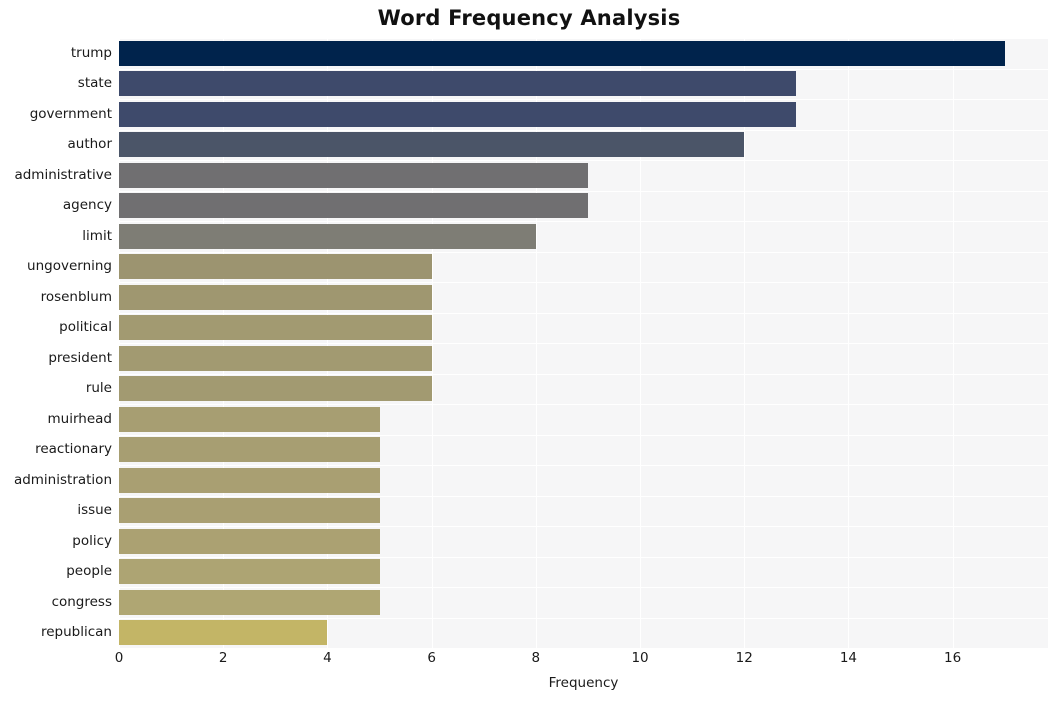  What do you see at coordinates (583, 683) in the screenshot?
I see `x-axis-title: Frequency` at bounding box center [583, 683].